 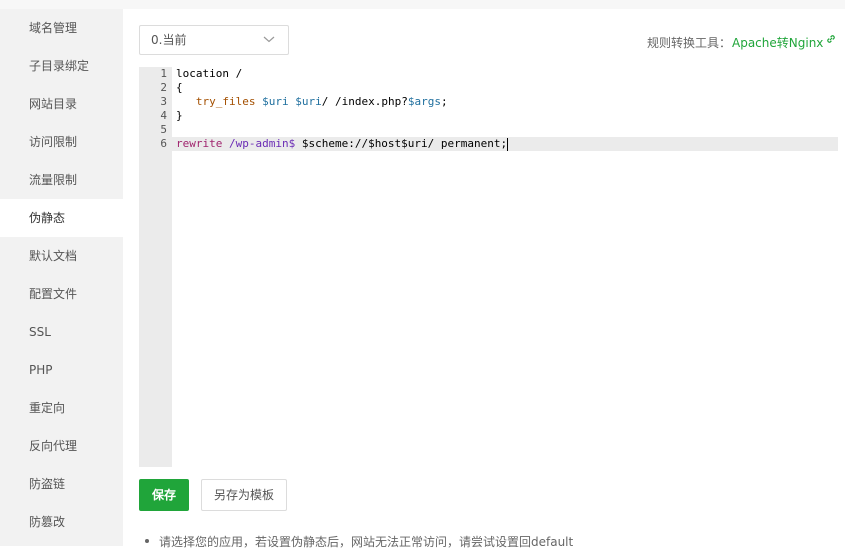 What do you see at coordinates (147, 541) in the screenshot?
I see `bullet-icon` at bounding box center [147, 541].